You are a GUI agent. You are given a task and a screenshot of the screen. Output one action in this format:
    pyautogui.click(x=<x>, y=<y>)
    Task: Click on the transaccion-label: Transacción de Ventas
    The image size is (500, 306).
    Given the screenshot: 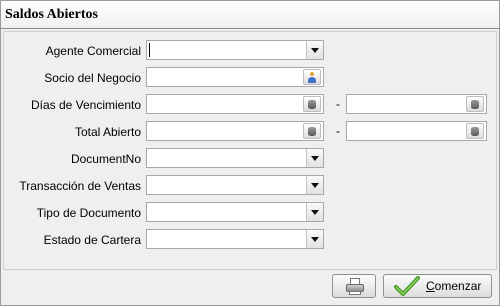 What is the action you would take?
    pyautogui.click(x=80, y=186)
    